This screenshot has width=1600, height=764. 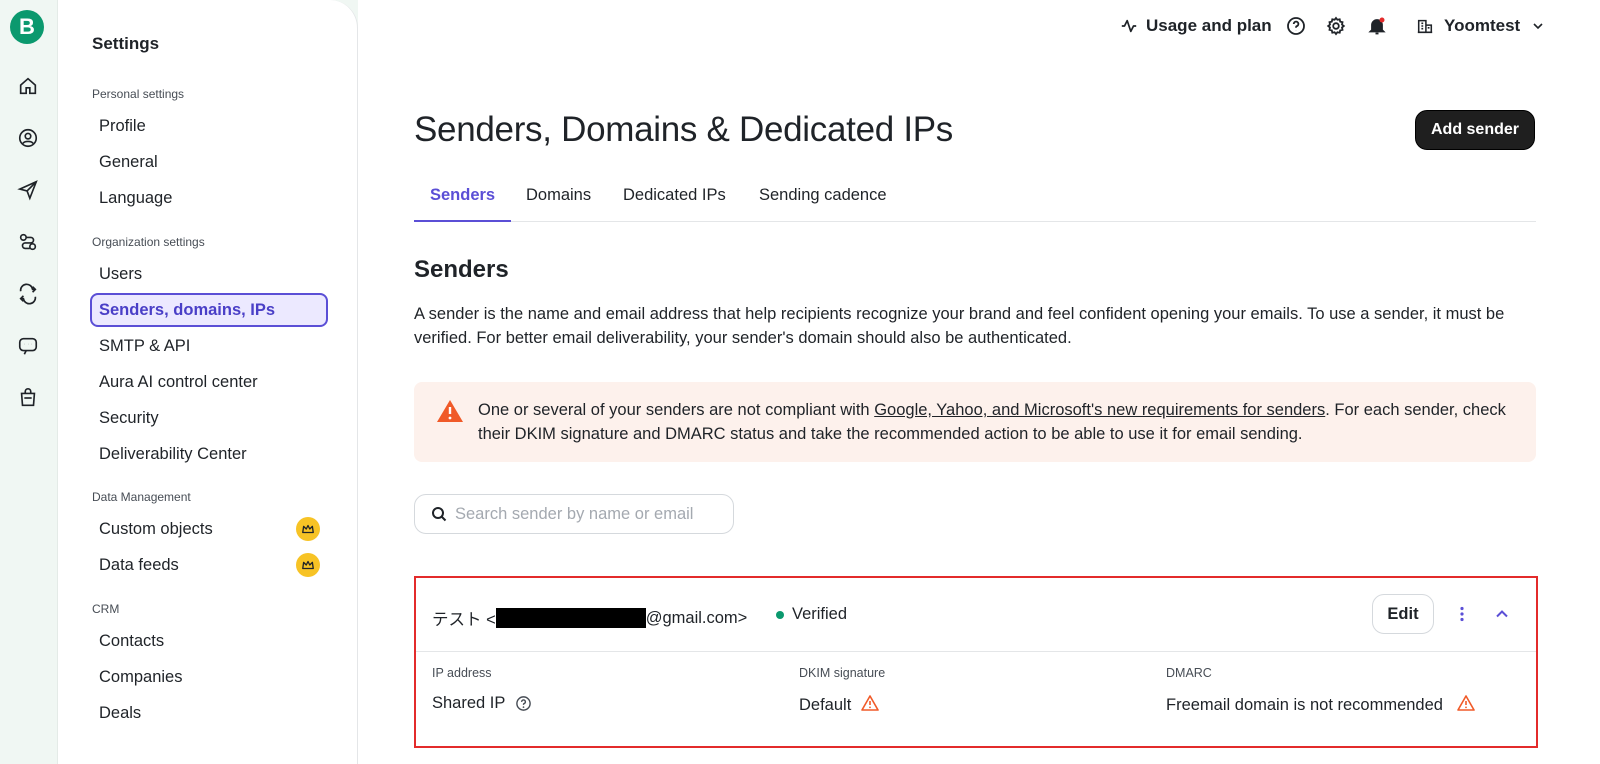 What do you see at coordinates (1377, 26) in the screenshot?
I see `bell-icon` at bounding box center [1377, 26].